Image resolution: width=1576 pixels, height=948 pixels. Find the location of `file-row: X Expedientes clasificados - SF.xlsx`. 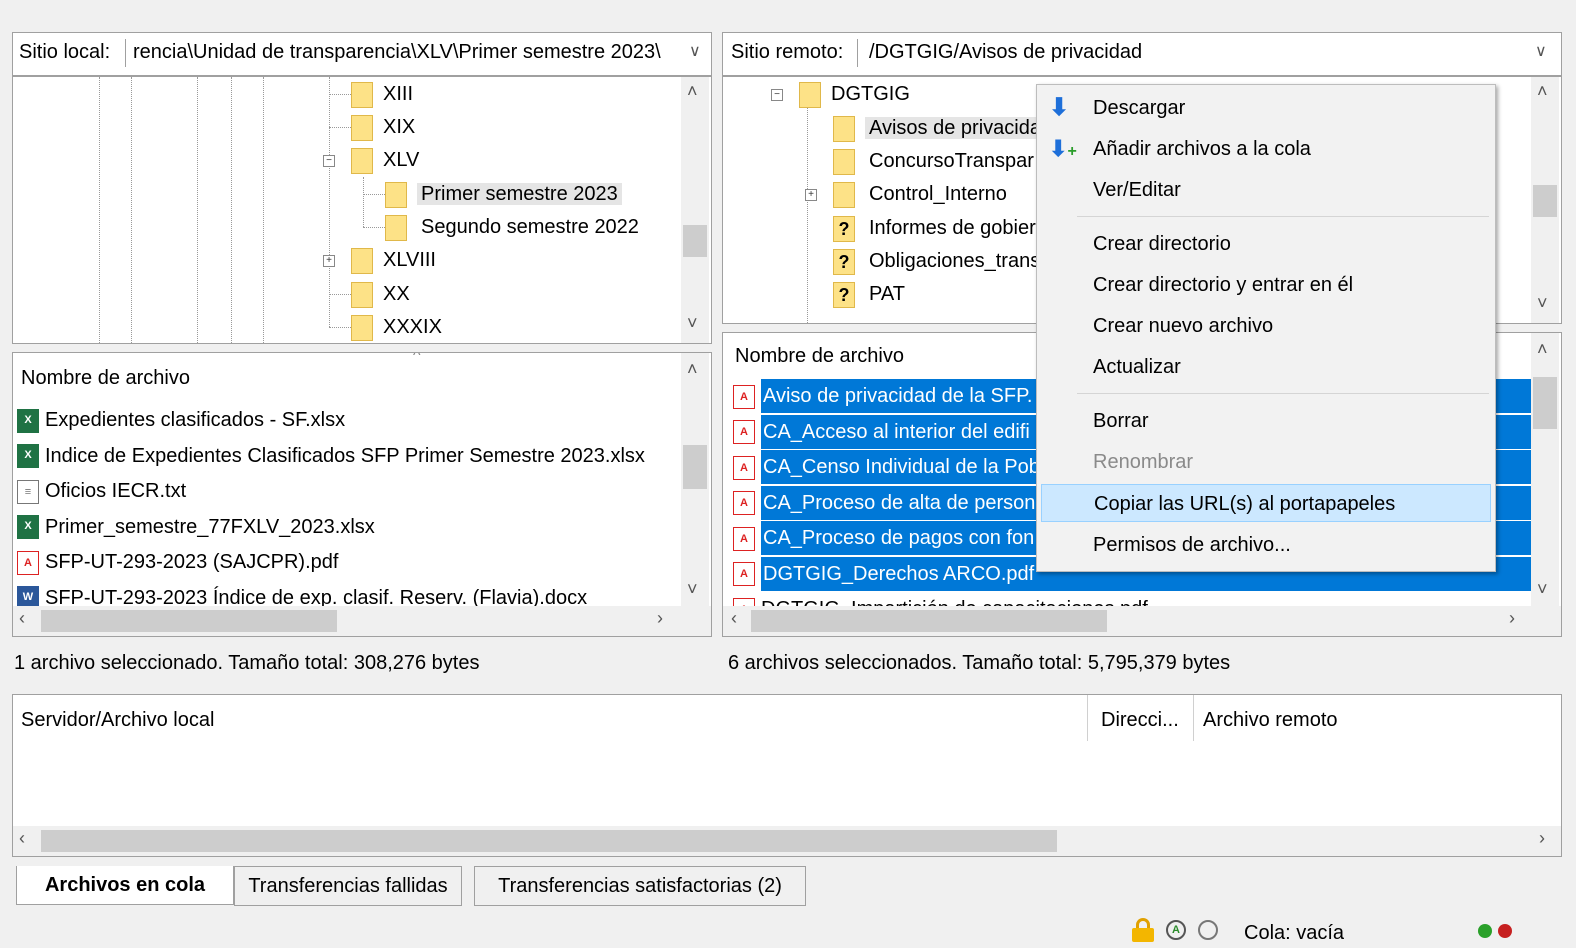

file-row: X Expedientes clasificados - SF.xlsx is located at coordinates (181, 420).